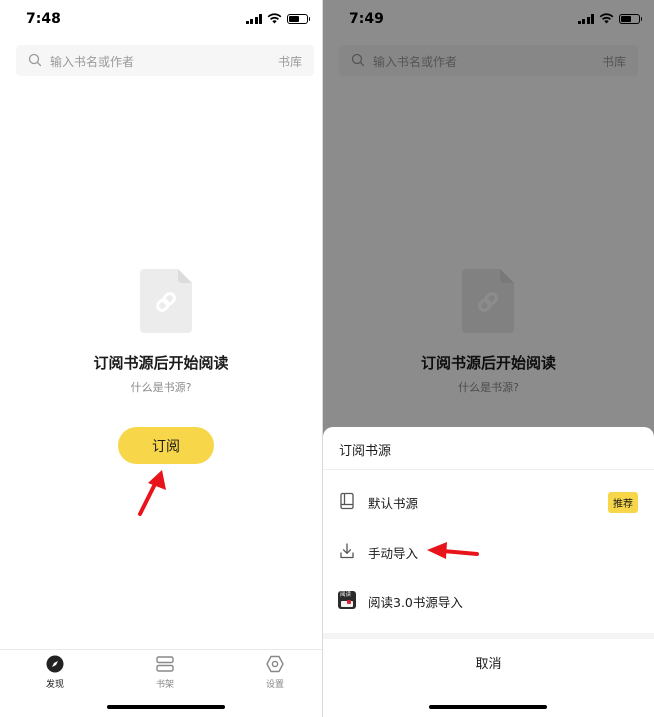  I want to click on cancel-button: 取消, so click(488, 662).